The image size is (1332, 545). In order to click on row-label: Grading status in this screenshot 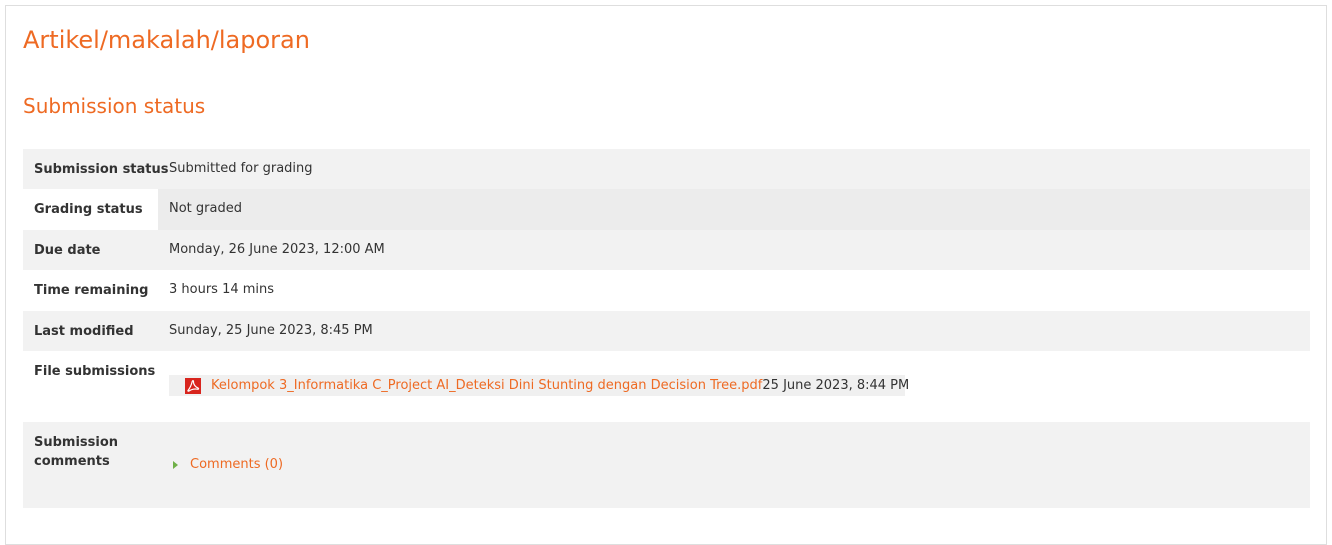, I will do `click(88, 209)`.